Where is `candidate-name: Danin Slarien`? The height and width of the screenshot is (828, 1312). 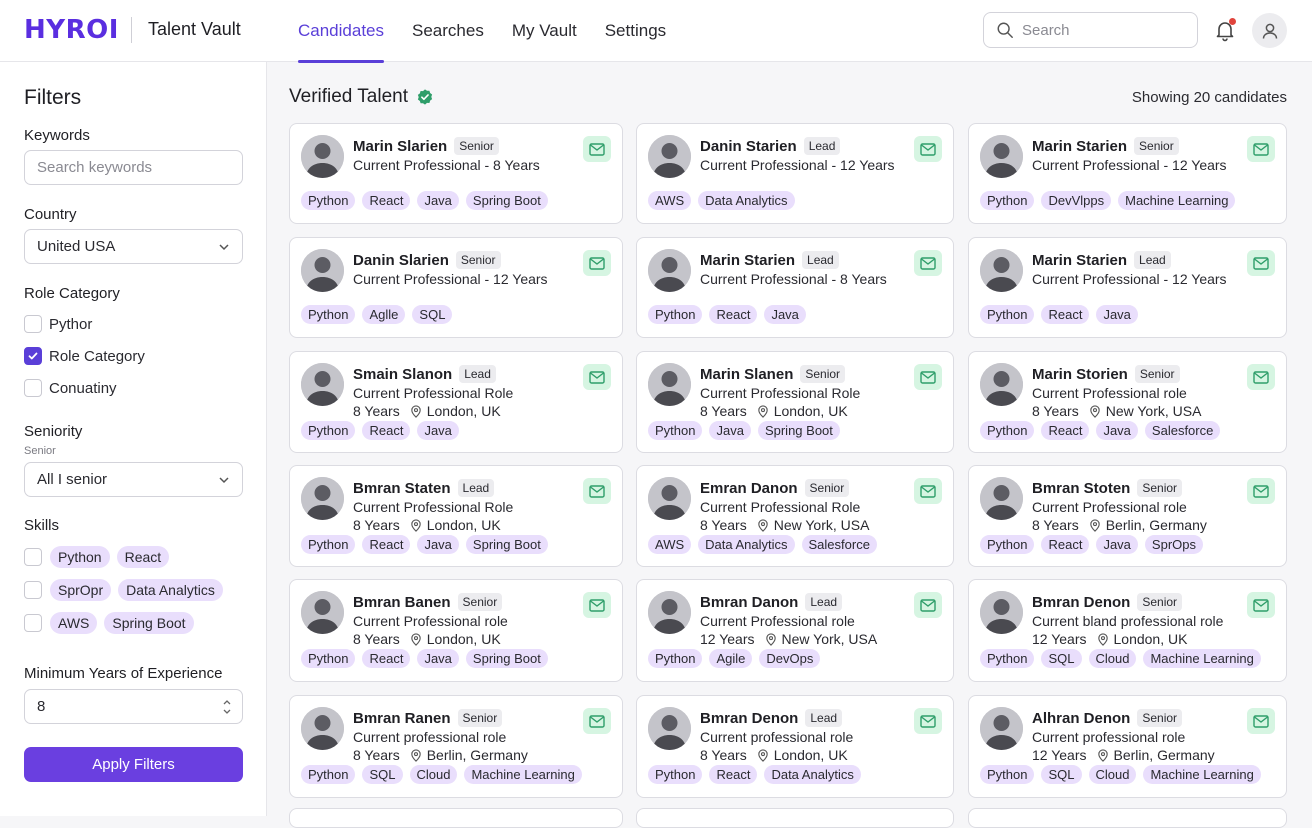
candidate-name: Danin Slarien is located at coordinates (401, 260).